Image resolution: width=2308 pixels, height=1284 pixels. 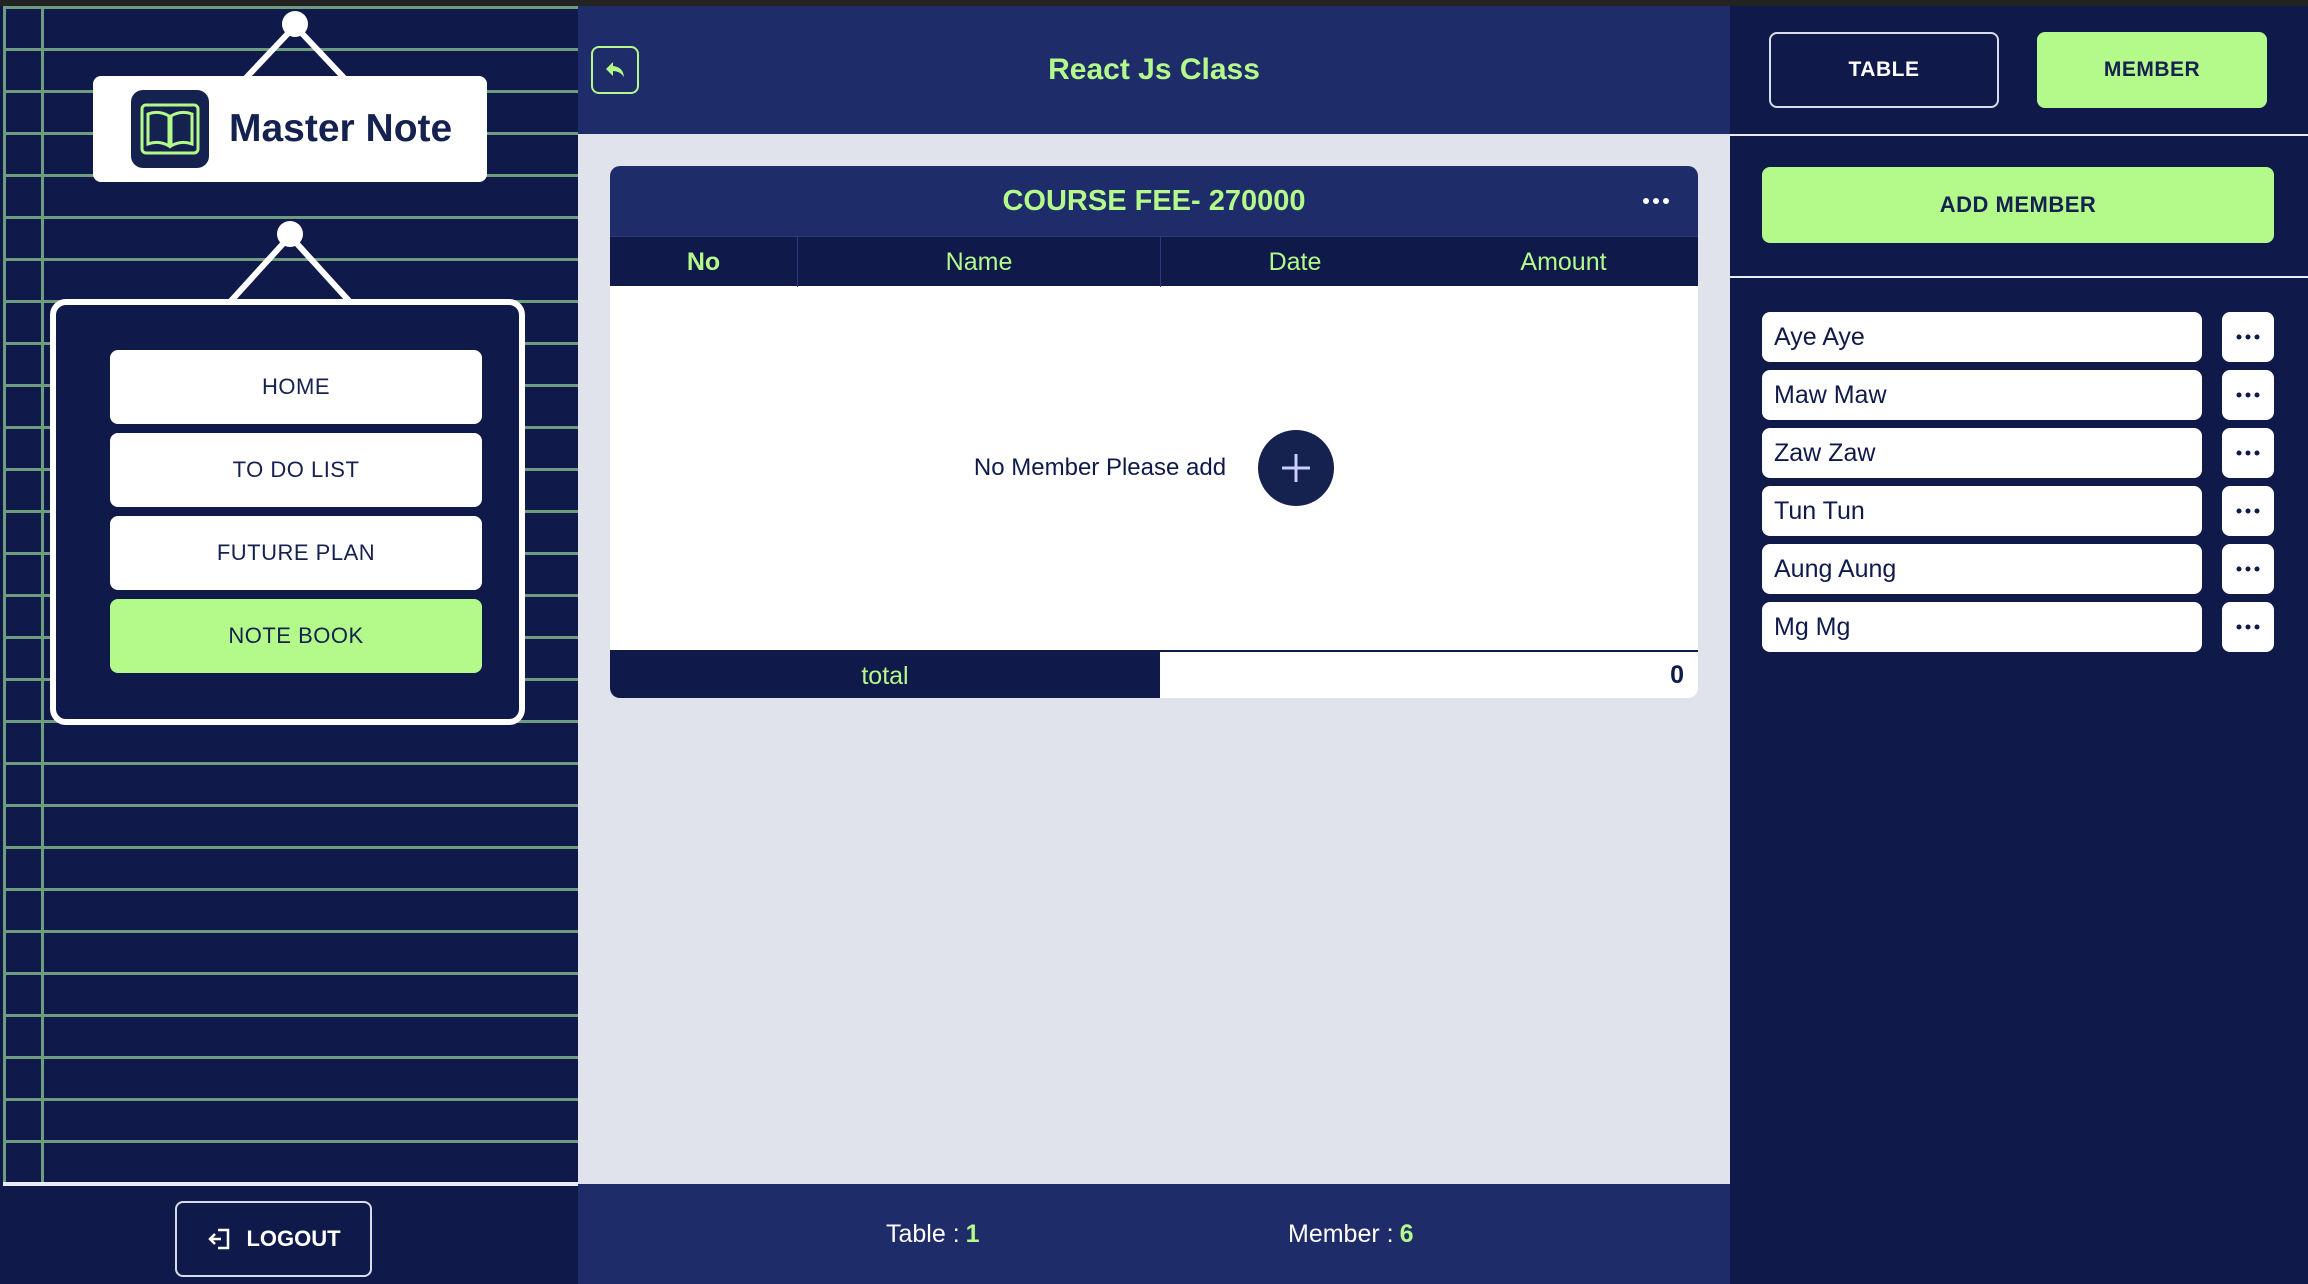 What do you see at coordinates (1884, 70) in the screenshot?
I see `tab-table: TABLE` at bounding box center [1884, 70].